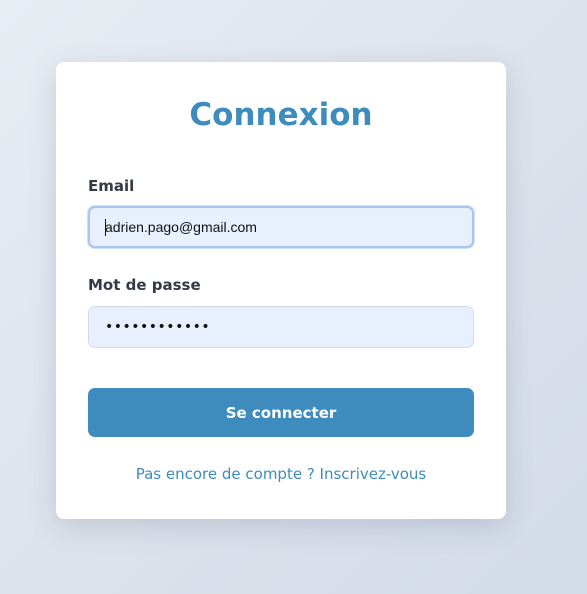 The height and width of the screenshot is (594, 587). What do you see at coordinates (281, 327) in the screenshot?
I see `password-field: ••••••••••••` at bounding box center [281, 327].